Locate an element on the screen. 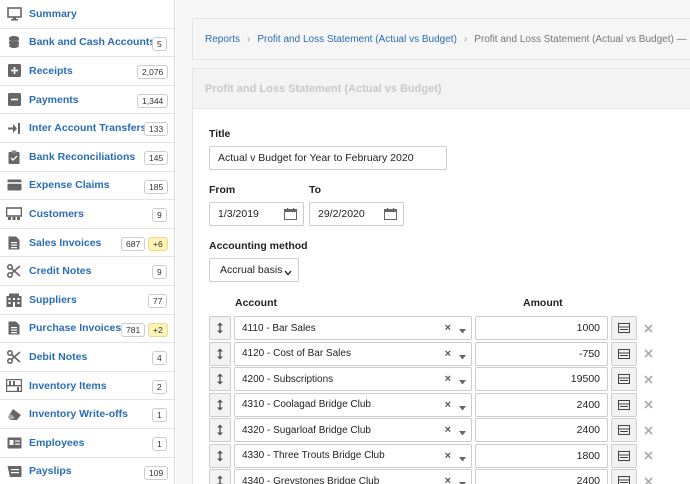 This screenshot has height=484, width=690. to-date-input: 29/2/2020 is located at coordinates (356, 214).